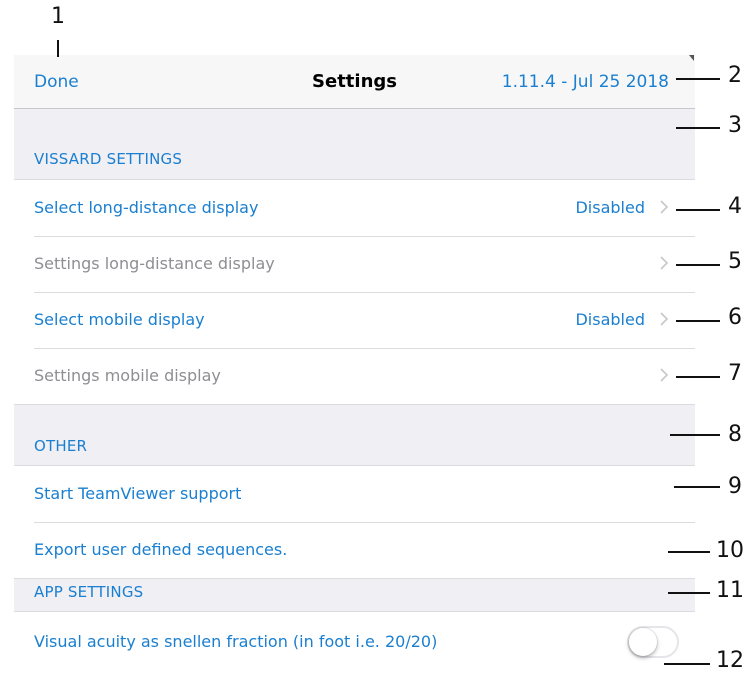 This screenshot has width=754, height=693. Describe the element at coordinates (691, 58) in the screenshot. I see `corner-marker` at that location.